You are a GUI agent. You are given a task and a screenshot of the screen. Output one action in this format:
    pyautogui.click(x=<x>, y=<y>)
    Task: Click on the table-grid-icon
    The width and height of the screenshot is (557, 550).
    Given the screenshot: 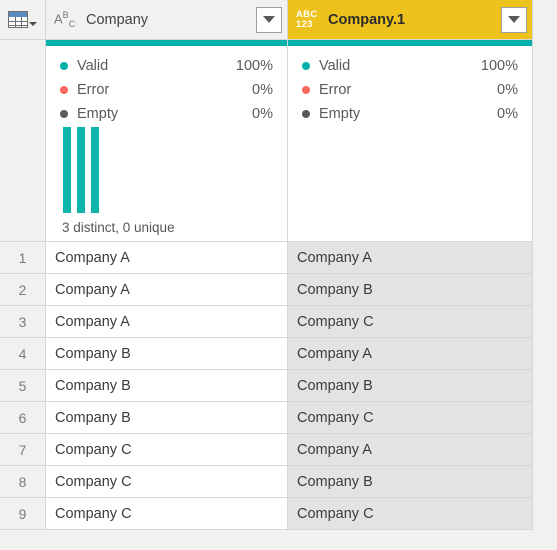 What is the action you would take?
    pyautogui.click(x=22, y=19)
    